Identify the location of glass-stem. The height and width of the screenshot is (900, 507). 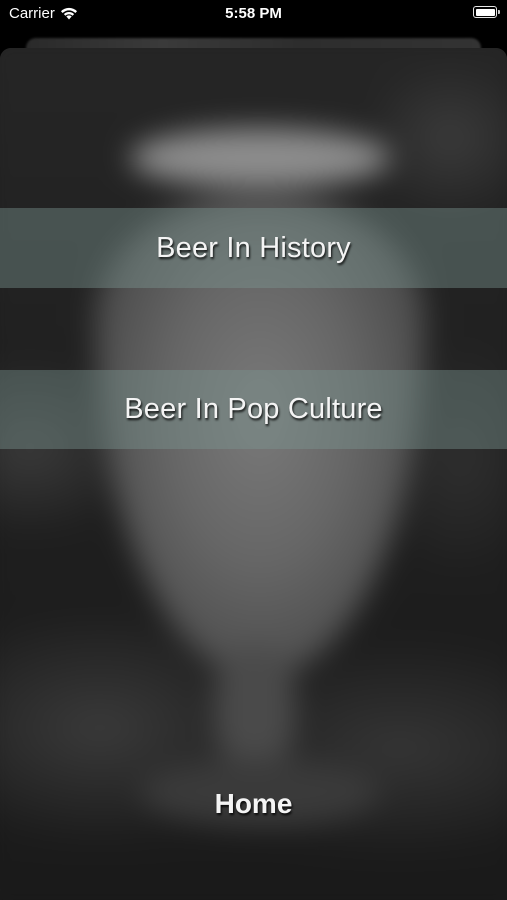
(255, 708).